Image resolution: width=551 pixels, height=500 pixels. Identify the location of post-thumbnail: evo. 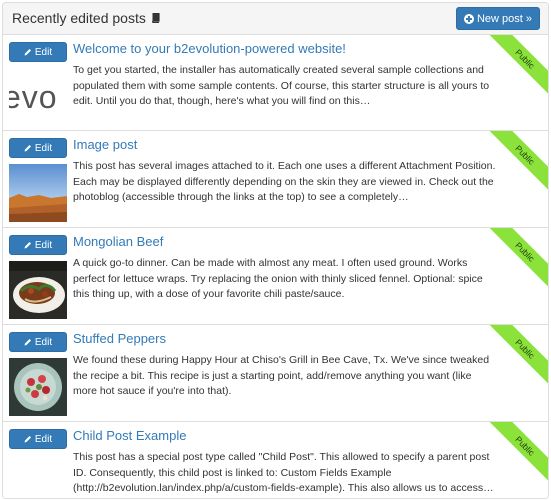
(38, 97).